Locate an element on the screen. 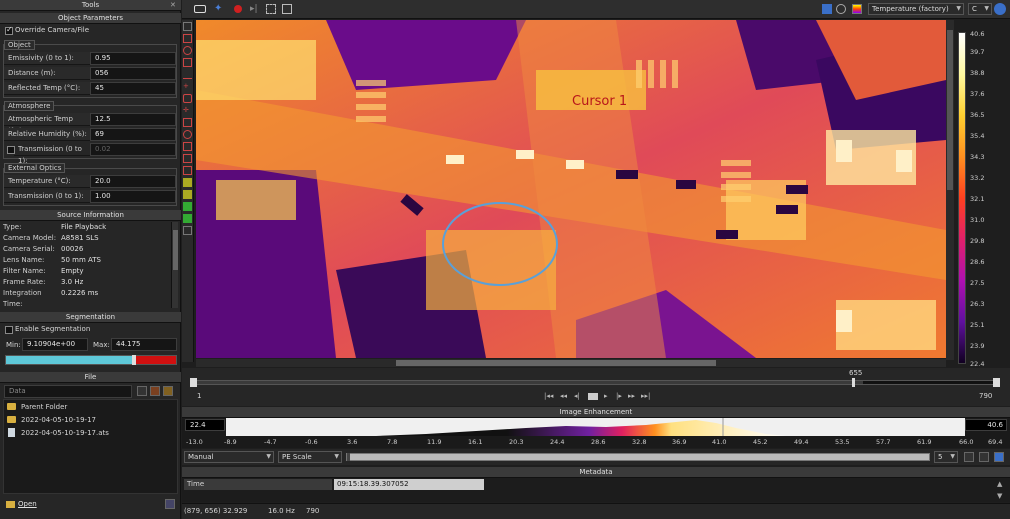 Image resolution: width=1010 pixels, height=519 pixels. prev-frame-icon: ◂| is located at coordinates (577, 396).